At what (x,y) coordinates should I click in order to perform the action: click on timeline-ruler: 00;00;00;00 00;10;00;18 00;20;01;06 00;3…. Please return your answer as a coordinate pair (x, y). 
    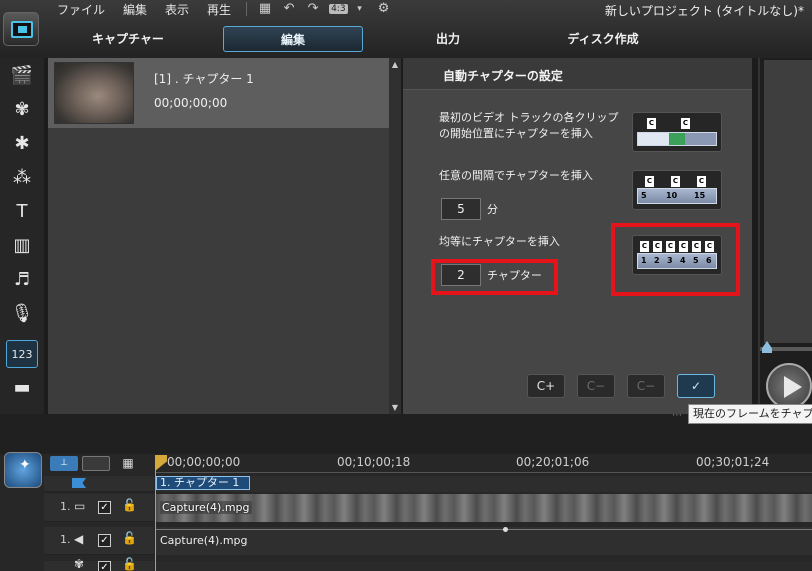
    Looking at the image, I should click on (483, 464).